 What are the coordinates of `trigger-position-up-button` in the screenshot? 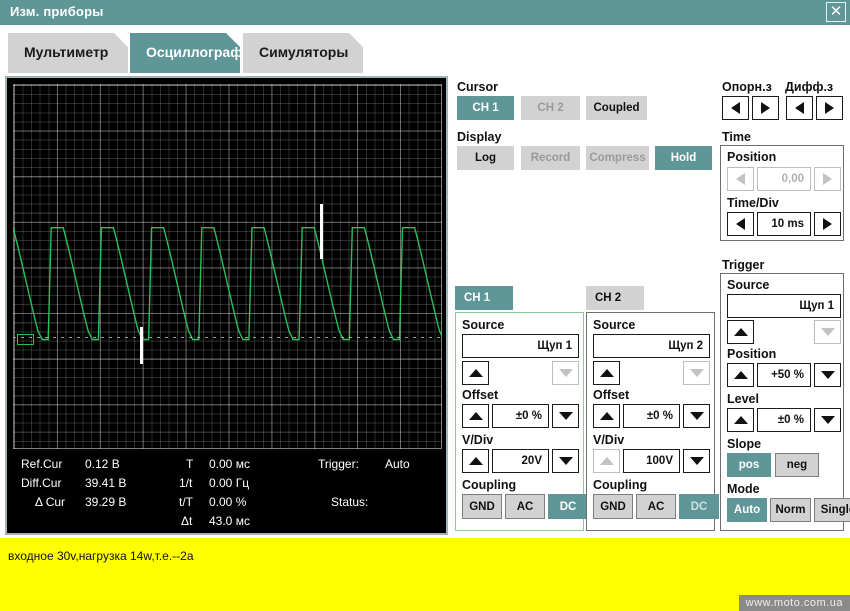 It's located at (740, 375).